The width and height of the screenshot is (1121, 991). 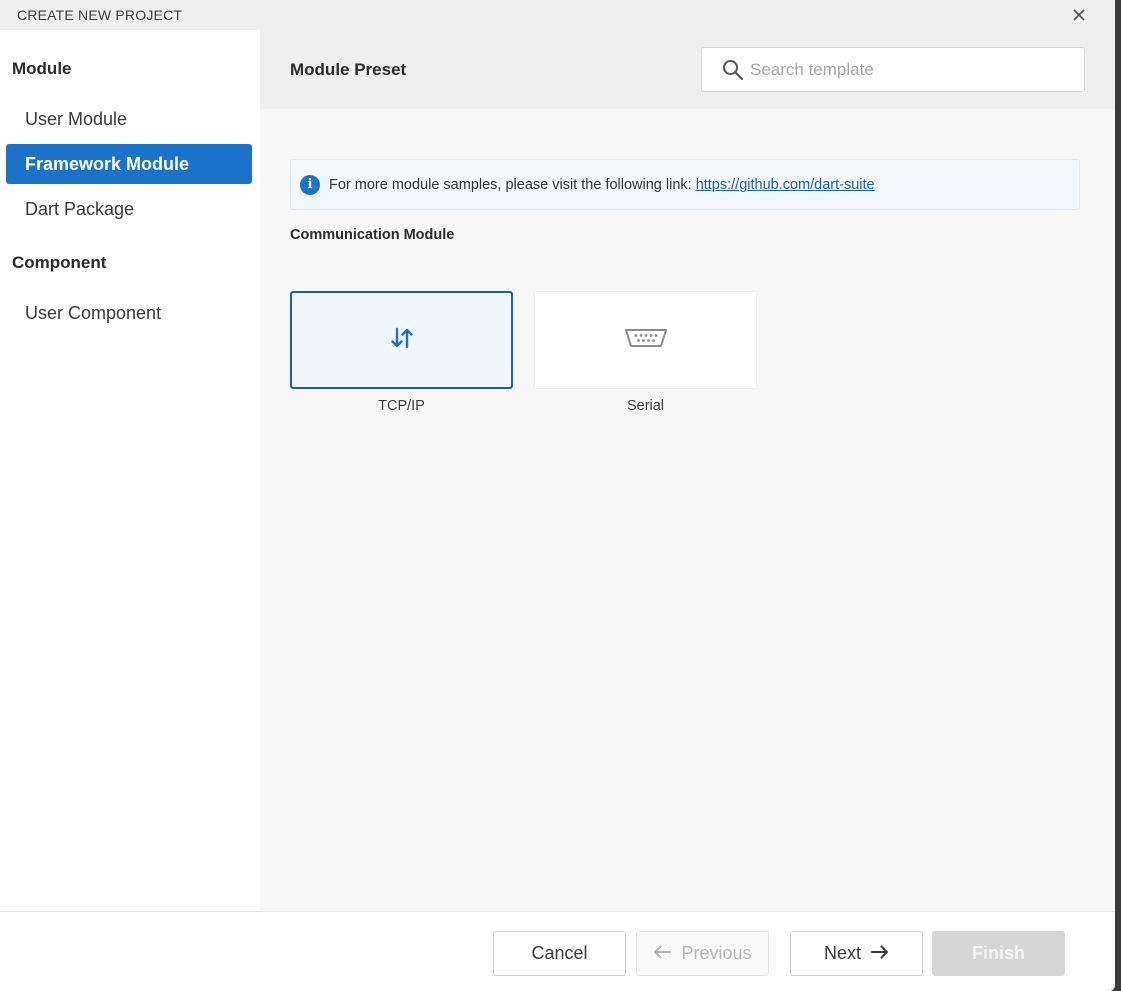 I want to click on cancel-button: Cancel, so click(x=559, y=953).